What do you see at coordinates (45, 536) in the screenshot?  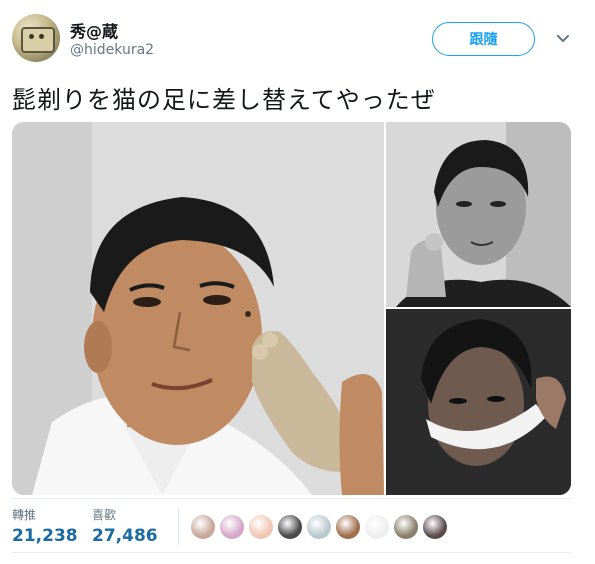 I see `retweet-count: 21,238` at bounding box center [45, 536].